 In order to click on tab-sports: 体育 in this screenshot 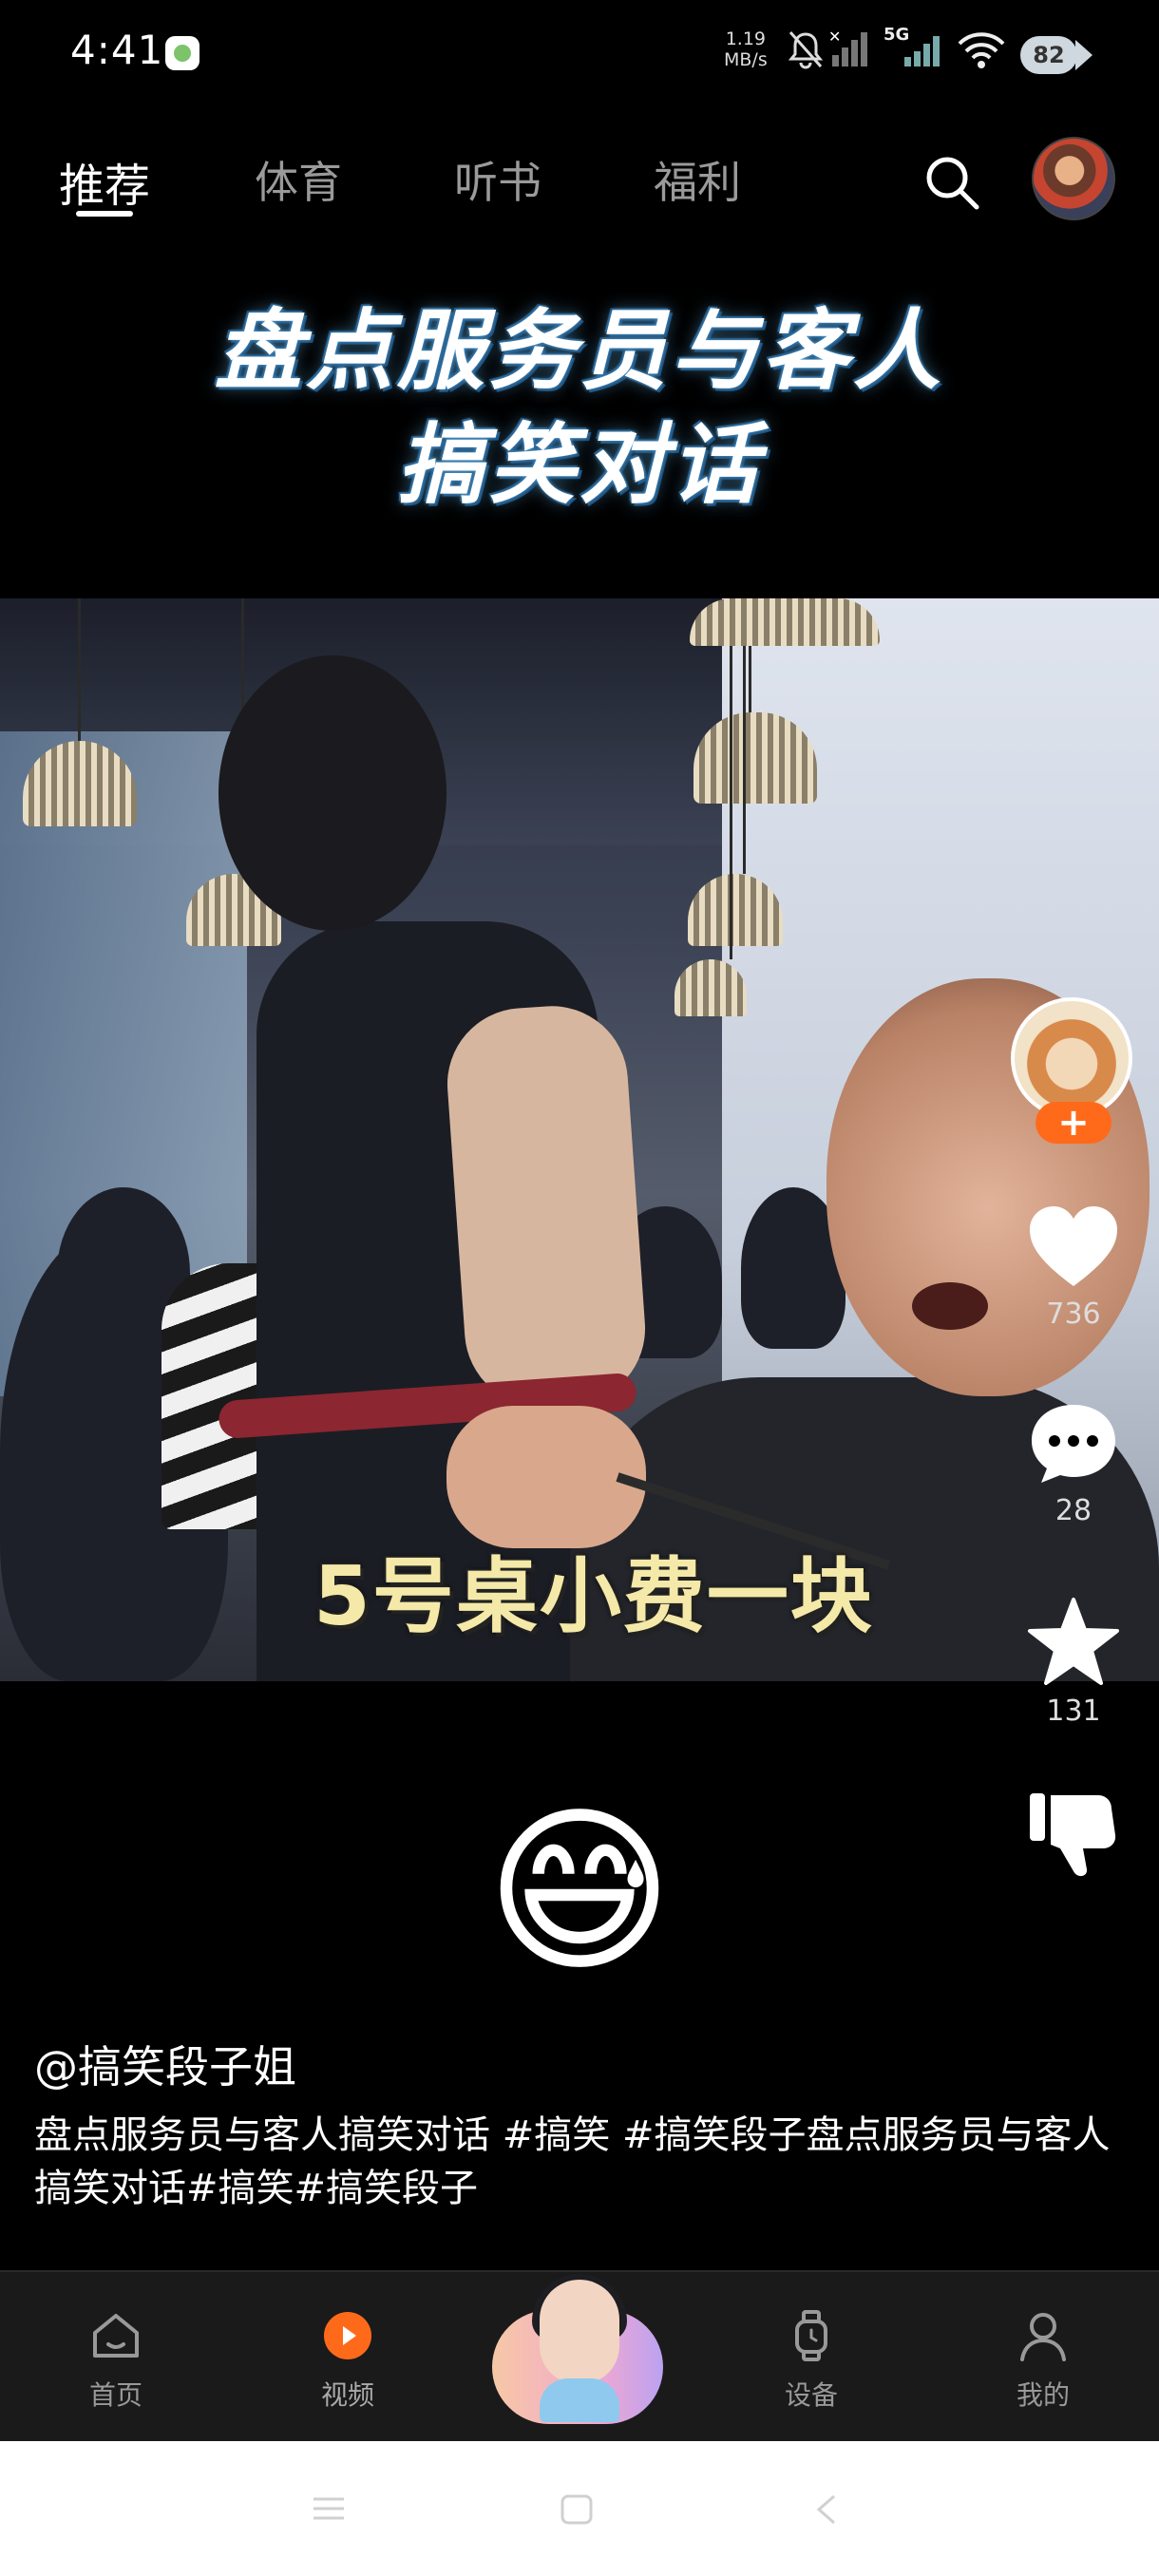, I will do `click(298, 179)`.